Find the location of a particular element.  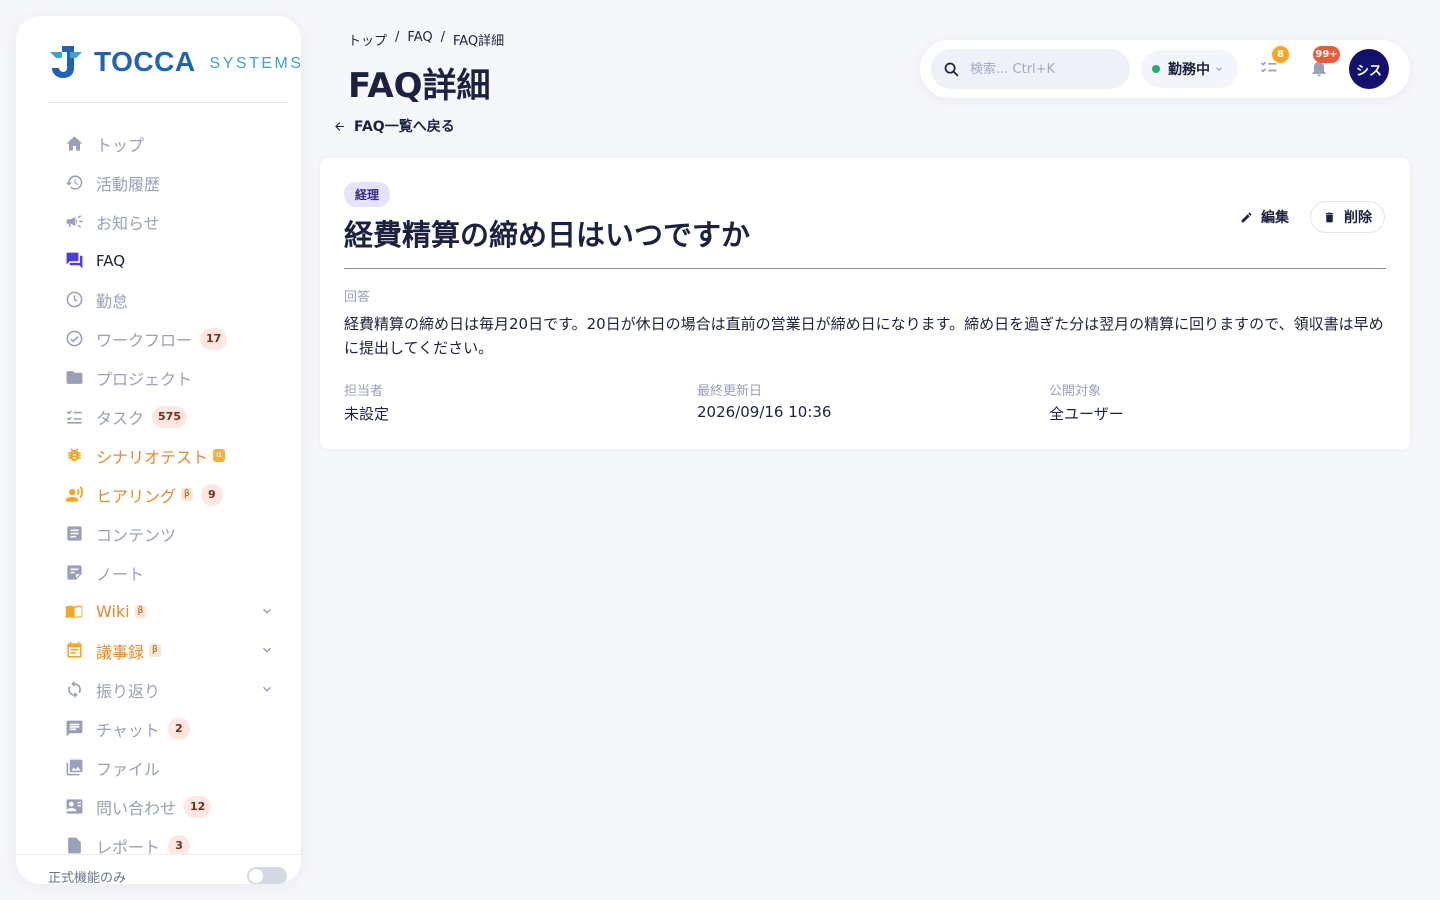

trash-icon is located at coordinates (1329, 217).